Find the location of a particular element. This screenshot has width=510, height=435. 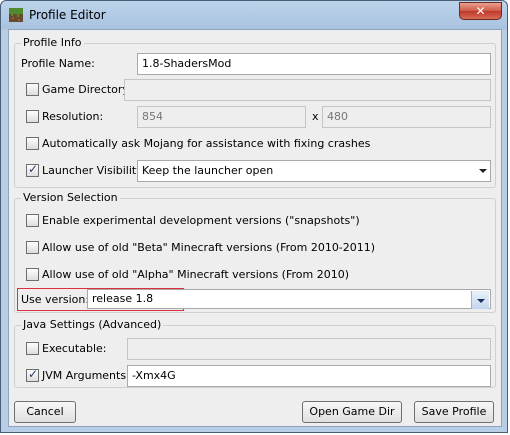

jvm-arguments-input: -Xmx4G is located at coordinates (309, 376).